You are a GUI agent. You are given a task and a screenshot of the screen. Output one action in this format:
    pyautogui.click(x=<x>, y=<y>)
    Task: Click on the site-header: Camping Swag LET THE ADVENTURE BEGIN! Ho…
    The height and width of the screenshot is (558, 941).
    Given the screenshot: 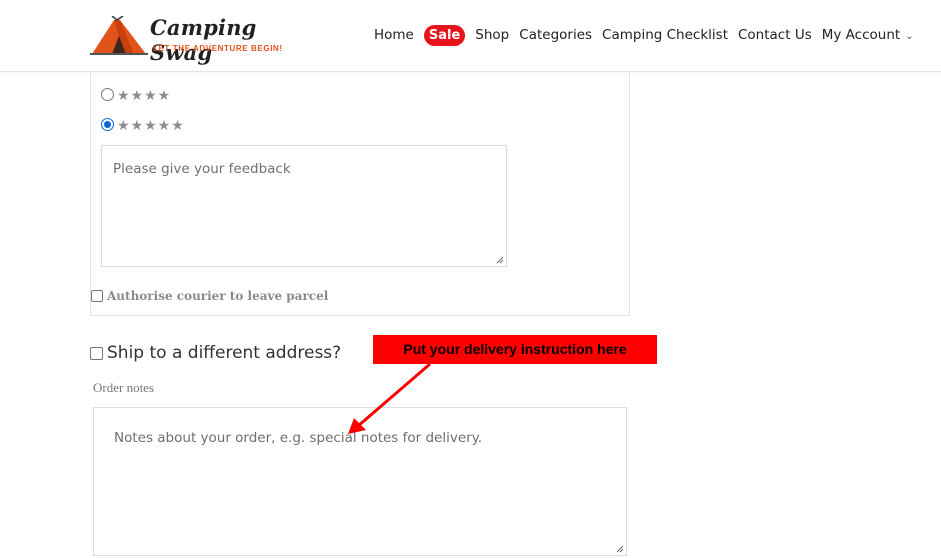 What is the action you would take?
    pyautogui.click(x=470, y=36)
    